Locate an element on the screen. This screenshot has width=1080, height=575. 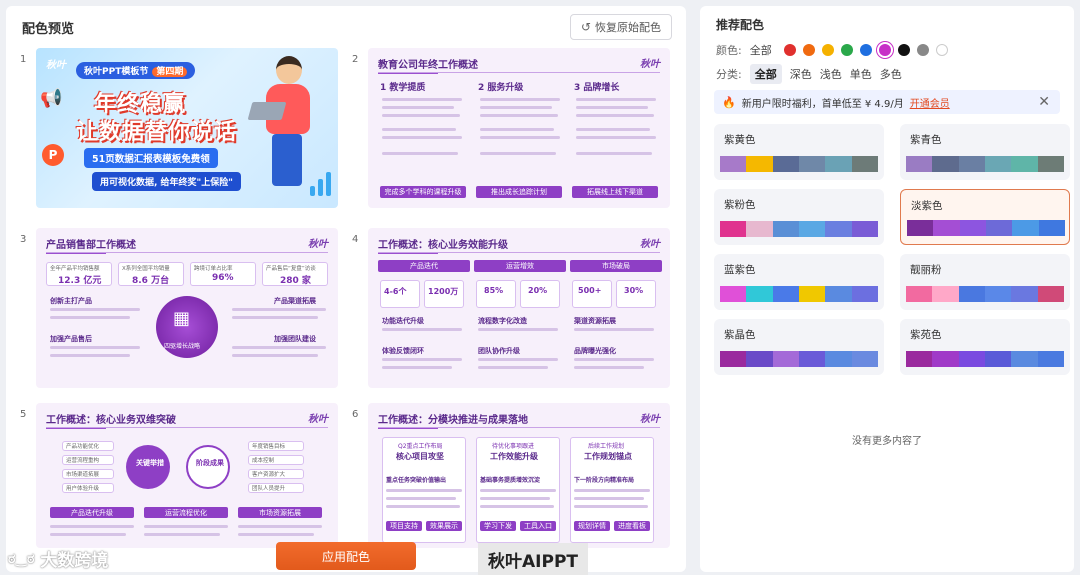
palette-card: 紫黄色 is located at coordinates (799, 152).